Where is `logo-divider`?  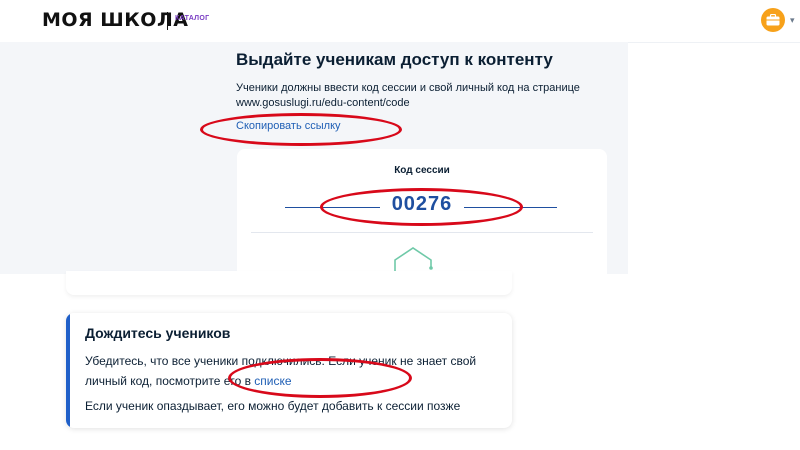
logo-divider is located at coordinates (167, 21).